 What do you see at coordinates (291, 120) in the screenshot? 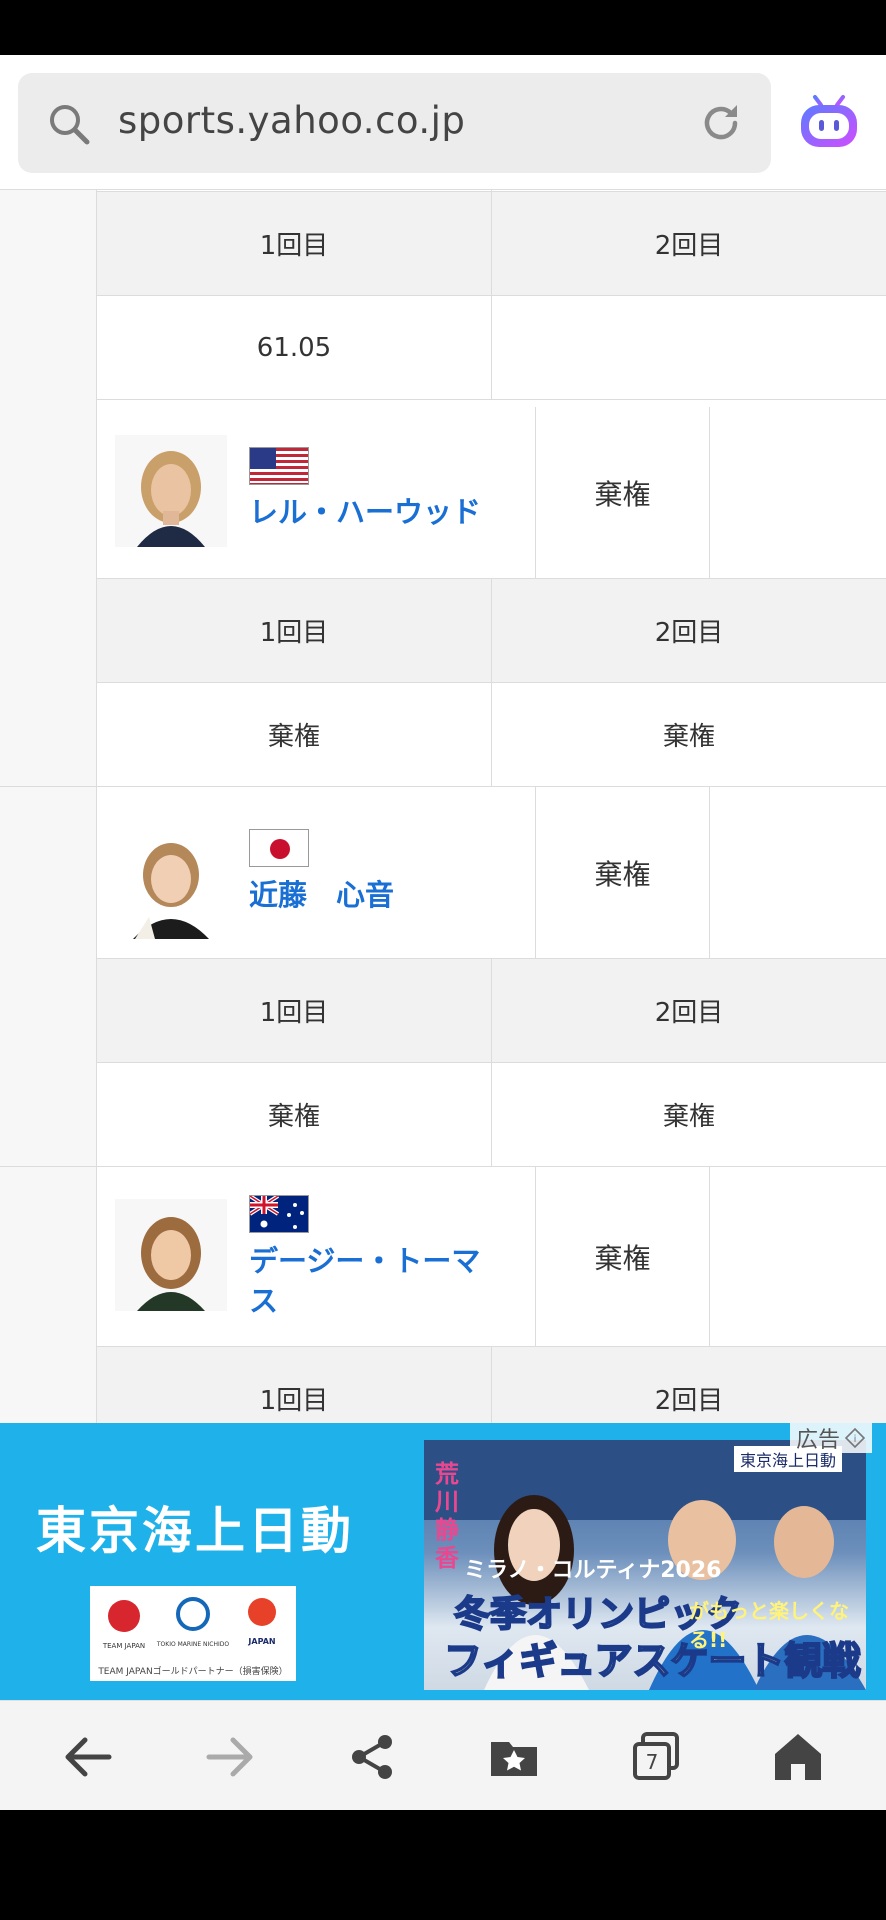
I see `url-text: sports.yahoo.co.jp` at bounding box center [291, 120].